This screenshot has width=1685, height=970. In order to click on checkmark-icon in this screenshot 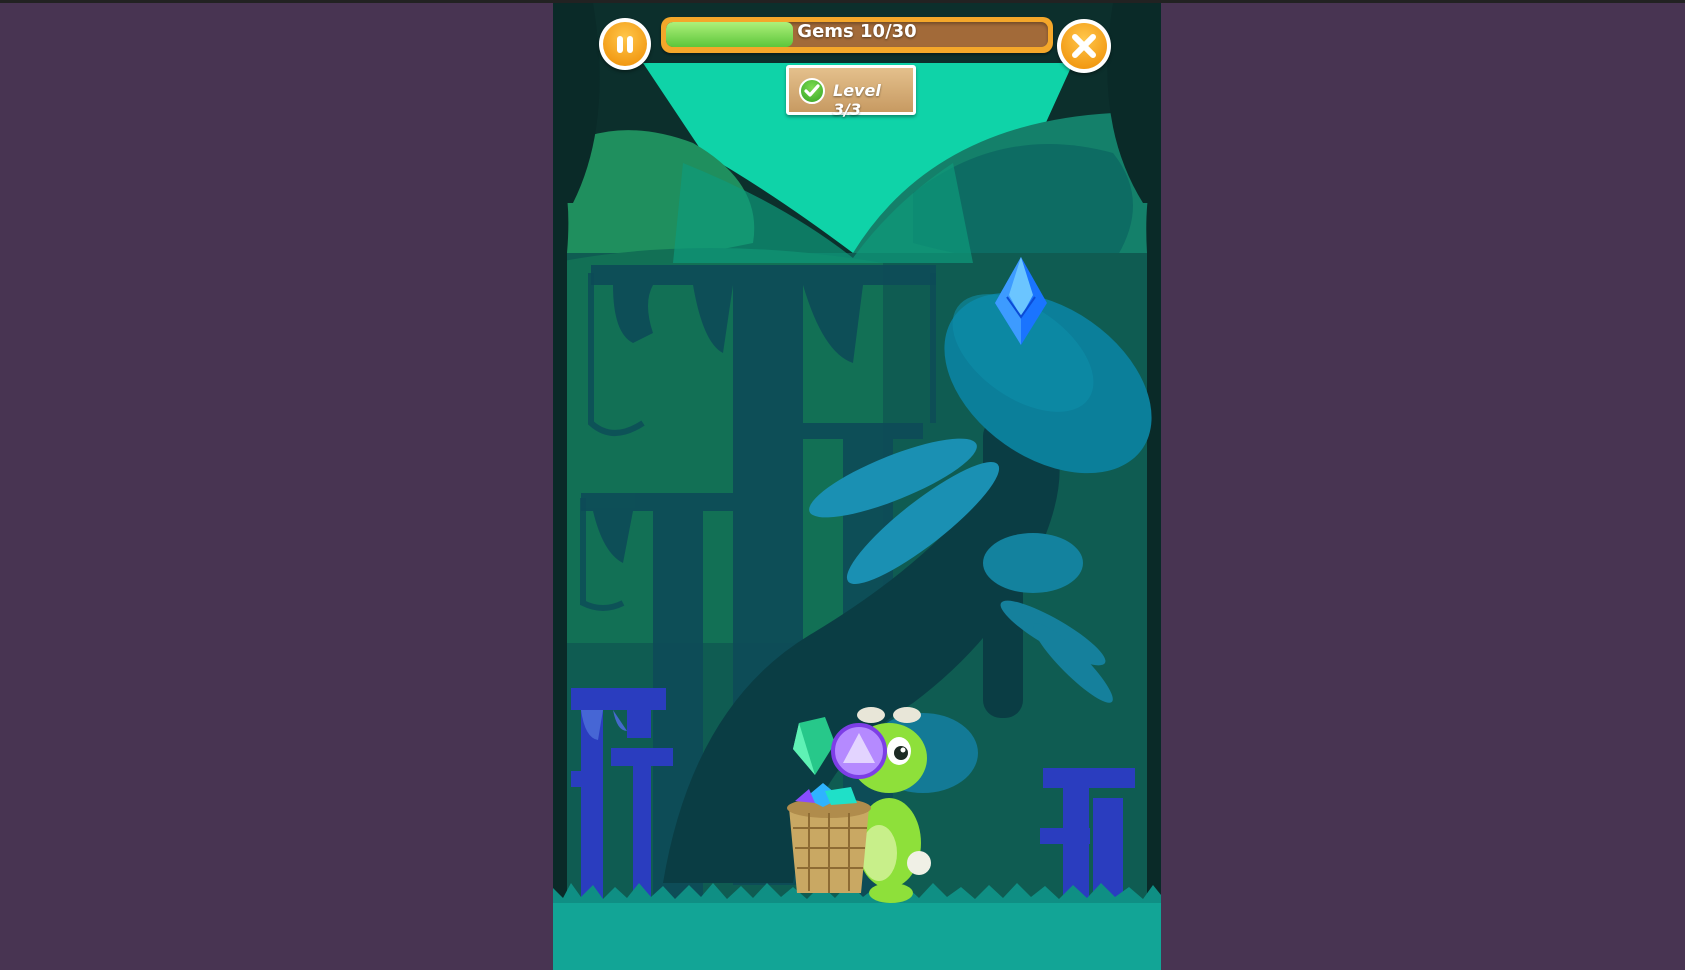, I will do `click(812, 91)`.